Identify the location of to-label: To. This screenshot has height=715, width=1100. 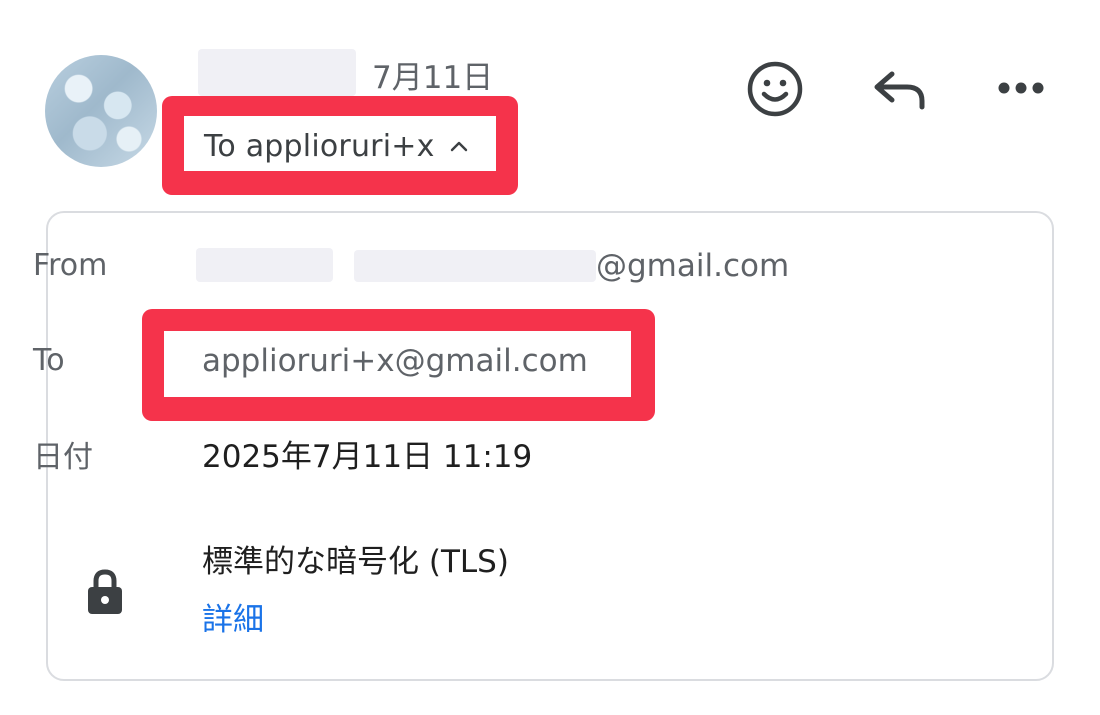
(49, 360).